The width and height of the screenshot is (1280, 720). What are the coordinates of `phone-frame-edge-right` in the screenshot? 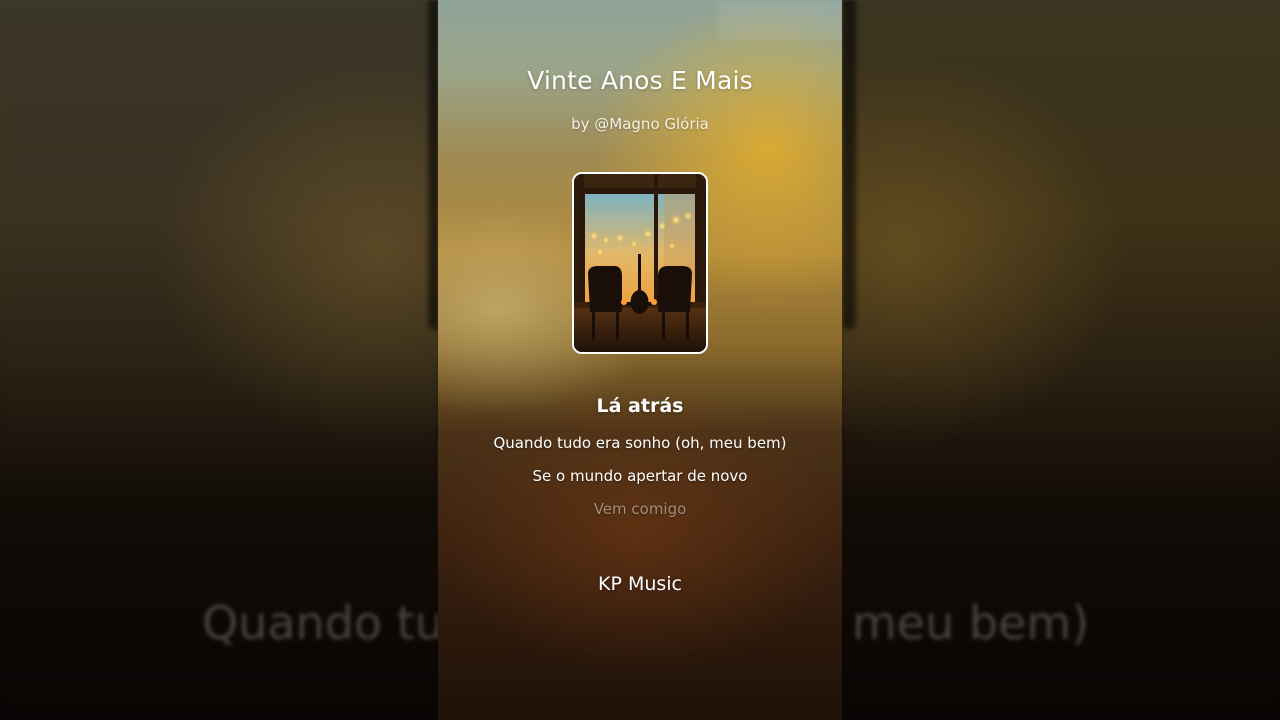 It's located at (849, 165).